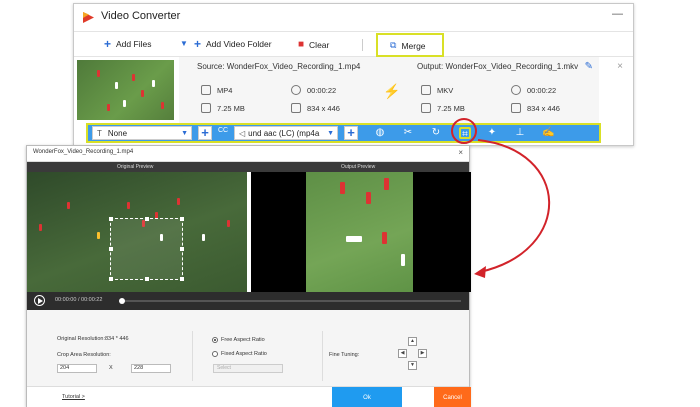  What do you see at coordinates (408, 133) in the screenshot?
I see `scissors-icon: ✂` at bounding box center [408, 133].